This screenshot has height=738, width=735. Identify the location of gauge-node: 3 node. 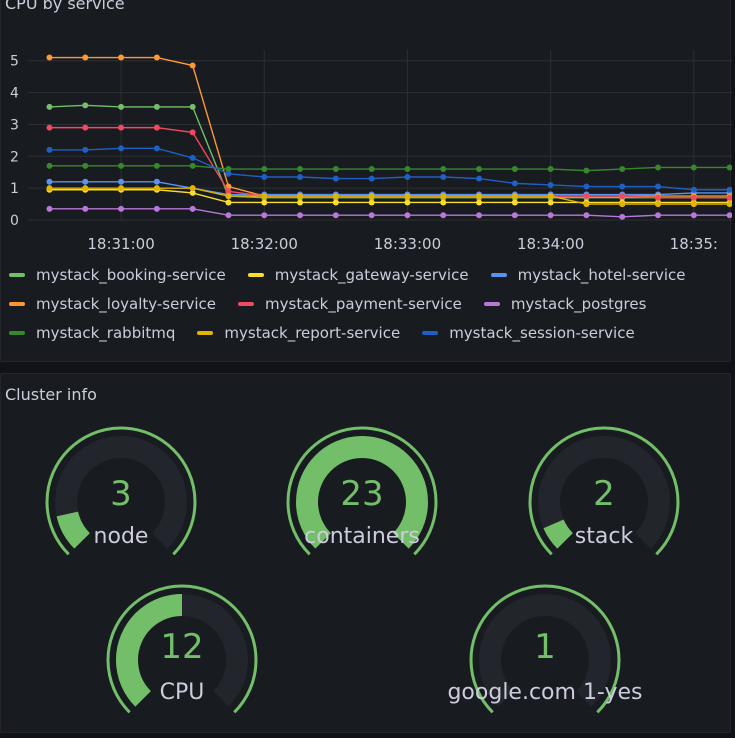
(121, 502).